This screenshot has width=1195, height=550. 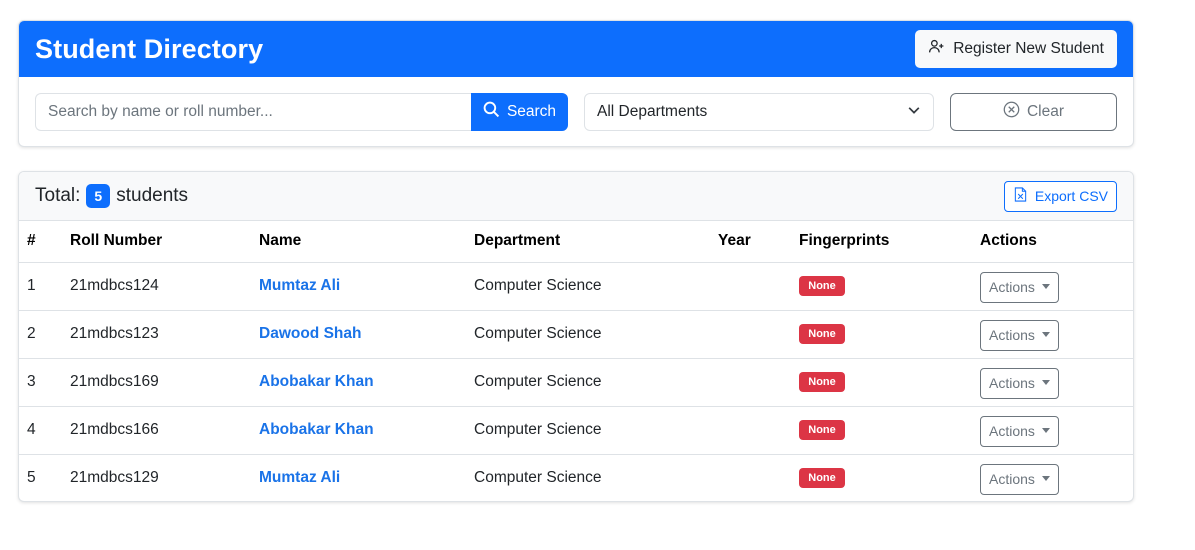 I want to click on register-new-student-label: Register New Student, so click(x=1028, y=48).